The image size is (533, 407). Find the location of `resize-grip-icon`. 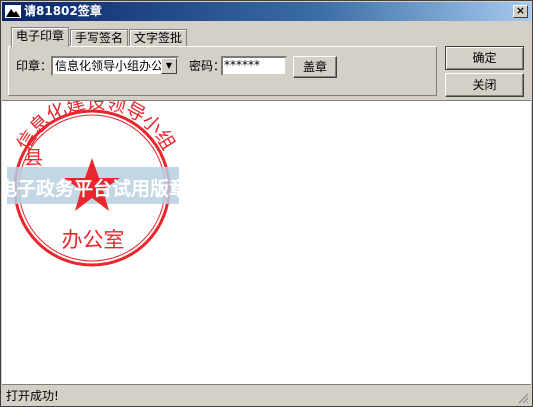

resize-grip-icon is located at coordinates (523, 398).